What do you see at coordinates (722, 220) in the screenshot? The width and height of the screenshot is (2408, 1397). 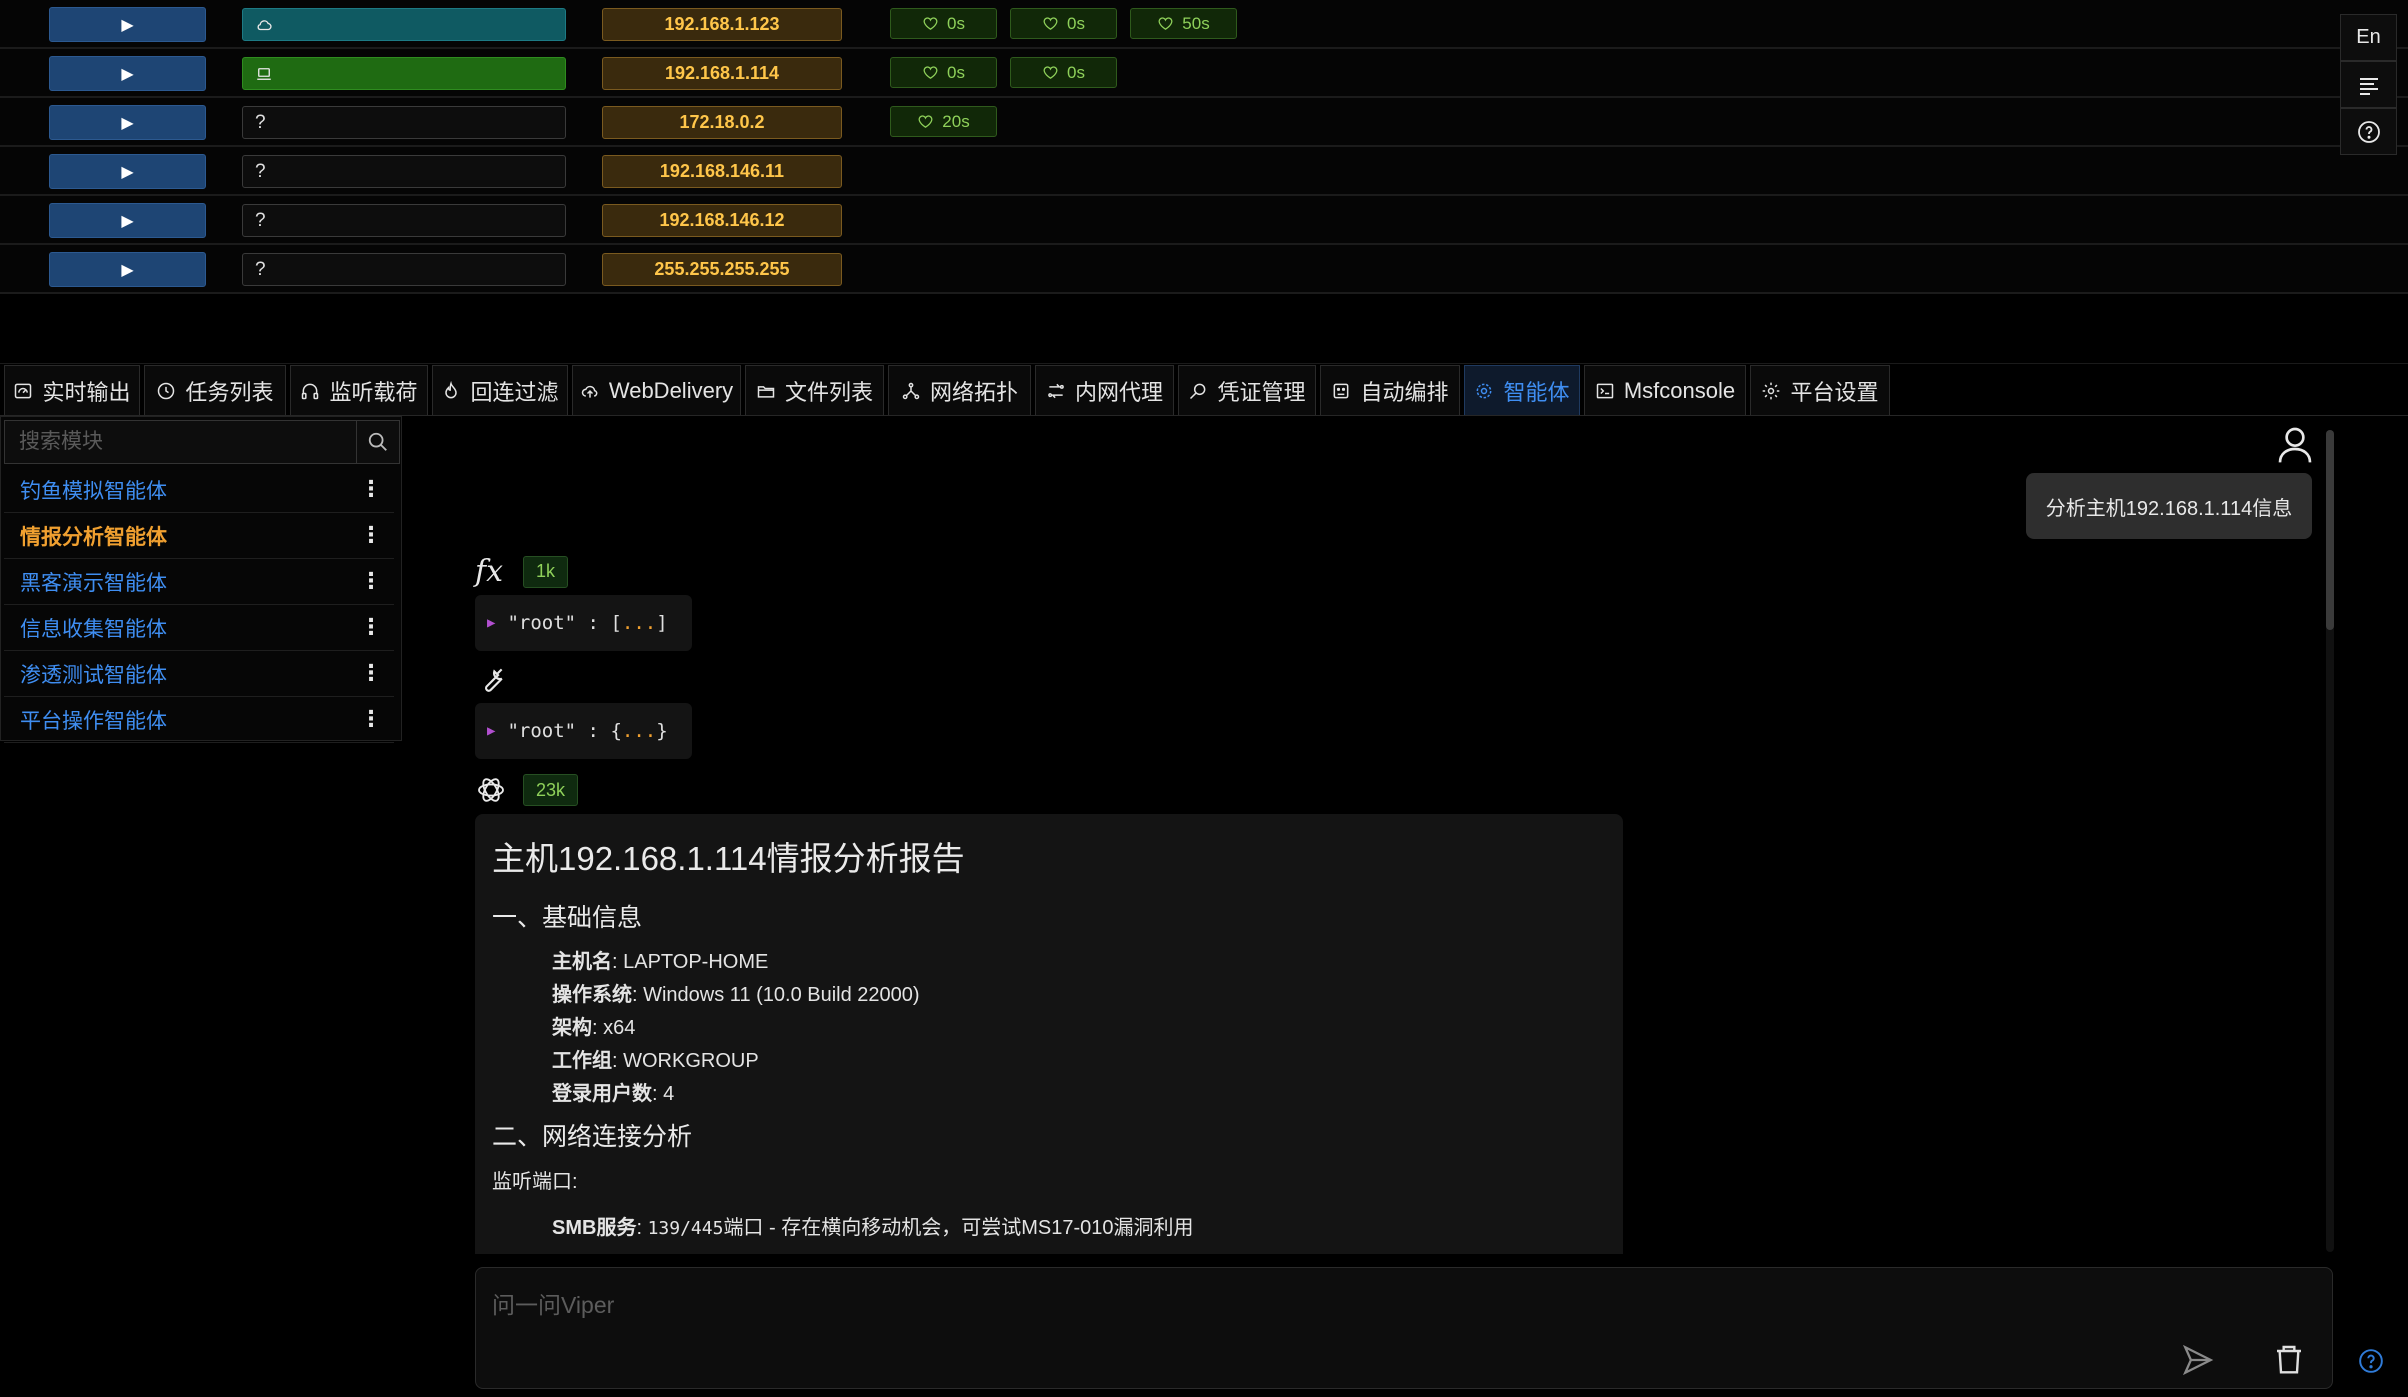 I see `host-ip-badge: 192.168.146.12` at bounding box center [722, 220].